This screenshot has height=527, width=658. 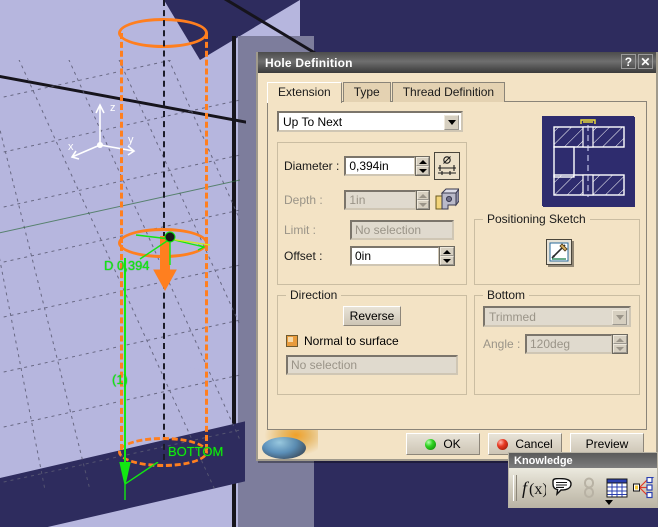 I want to click on hole-preview-wall-left-lower, so click(x=121, y=347).